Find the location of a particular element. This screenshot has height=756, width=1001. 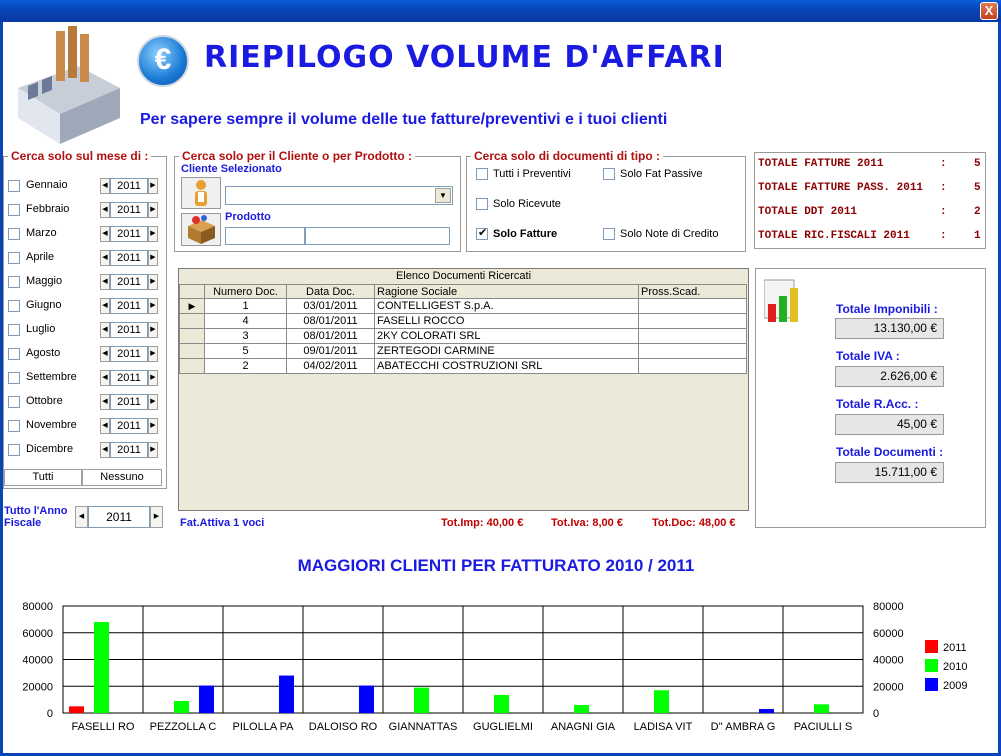

doc-type-option: Solo Note di Credito is located at coordinates (673, 235).